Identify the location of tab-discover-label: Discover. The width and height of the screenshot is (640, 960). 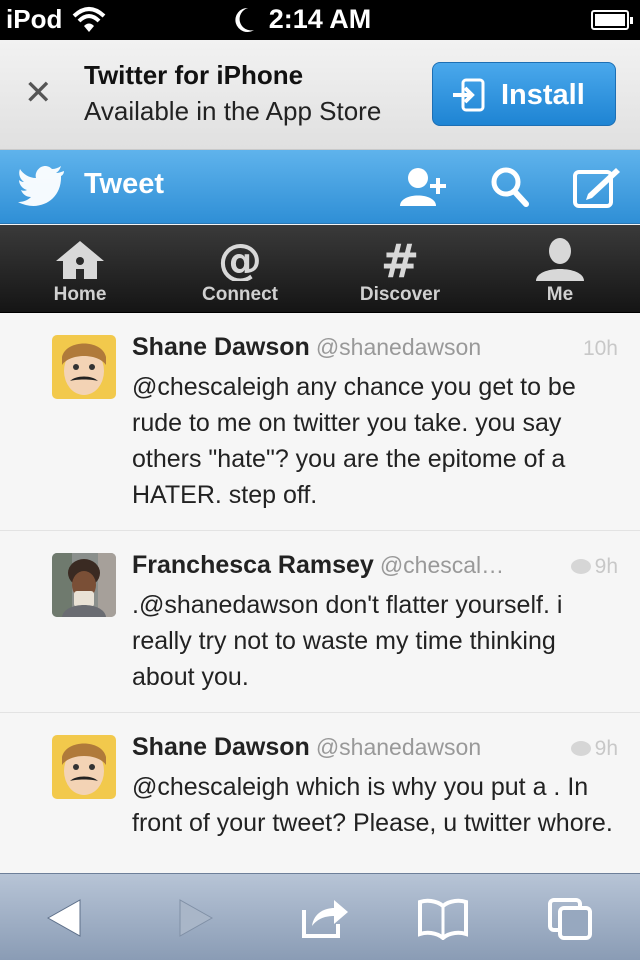
(400, 294).